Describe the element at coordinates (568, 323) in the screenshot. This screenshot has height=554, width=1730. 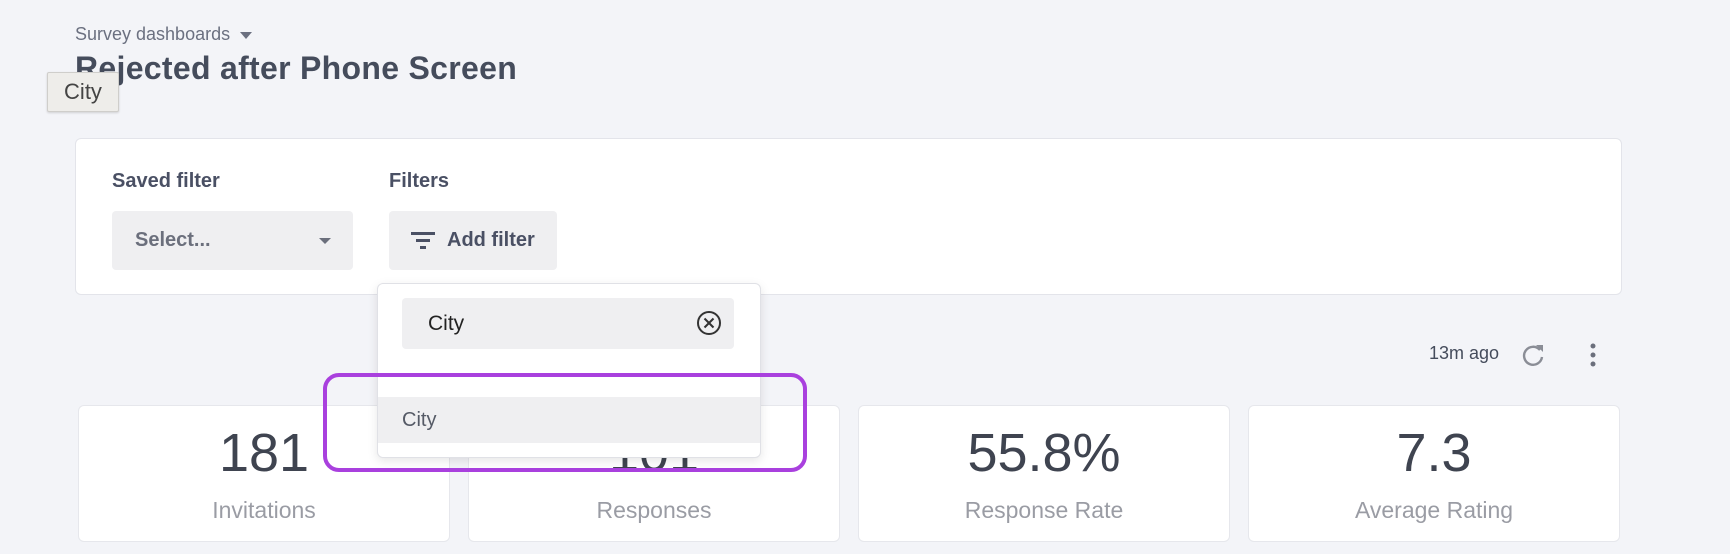
I see `filter-search-input: City` at that location.